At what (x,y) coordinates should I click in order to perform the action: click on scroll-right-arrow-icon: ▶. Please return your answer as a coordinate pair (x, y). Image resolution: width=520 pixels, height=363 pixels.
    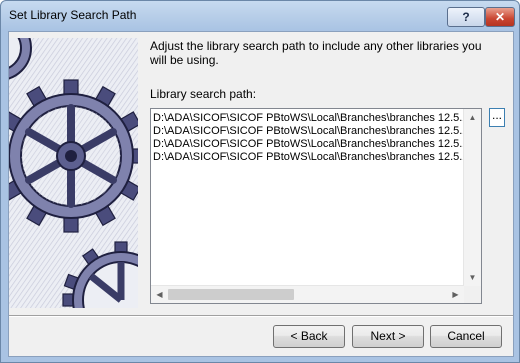
    Looking at the image, I should click on (455, 294).